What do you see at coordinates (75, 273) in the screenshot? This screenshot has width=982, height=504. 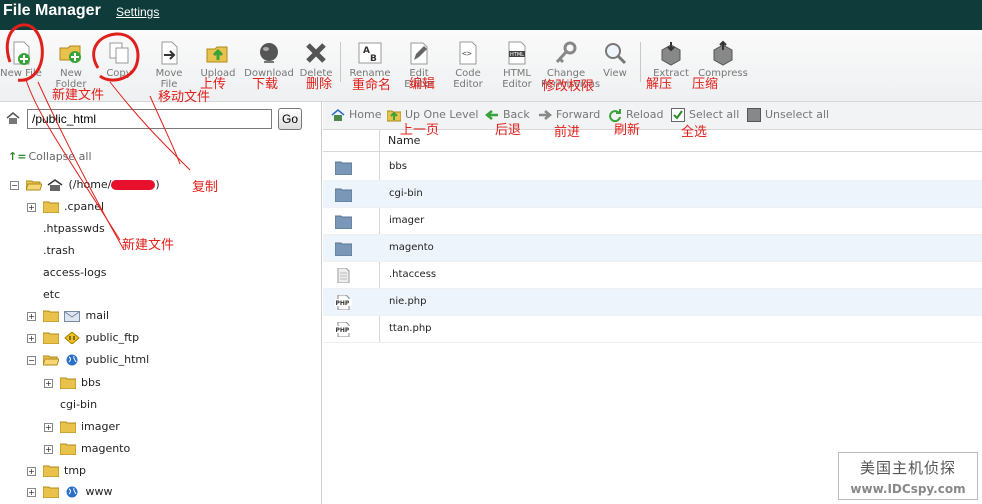 I see `tree-item-access-logs: access-logs` at bounding box center [75, 273].